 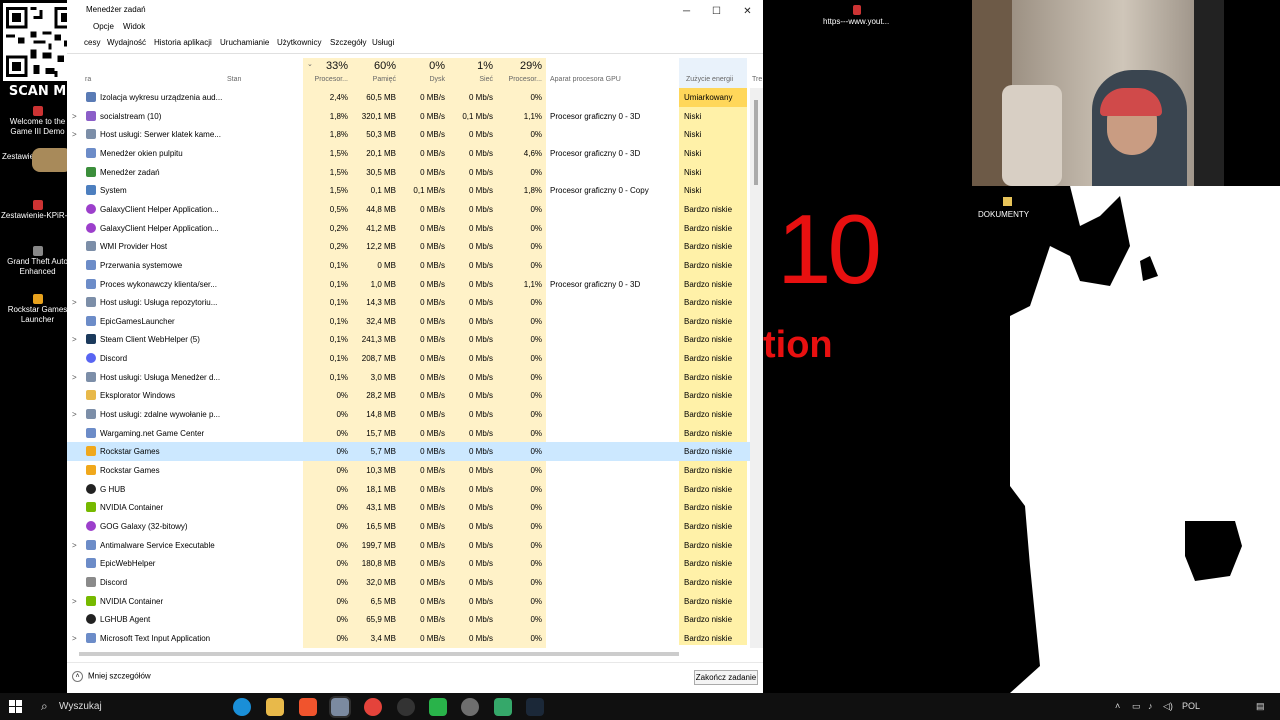 What do you see at coordinates (438, 707) in the screenshot?
I see `green-app-icon` at bounding box center [438, 707].